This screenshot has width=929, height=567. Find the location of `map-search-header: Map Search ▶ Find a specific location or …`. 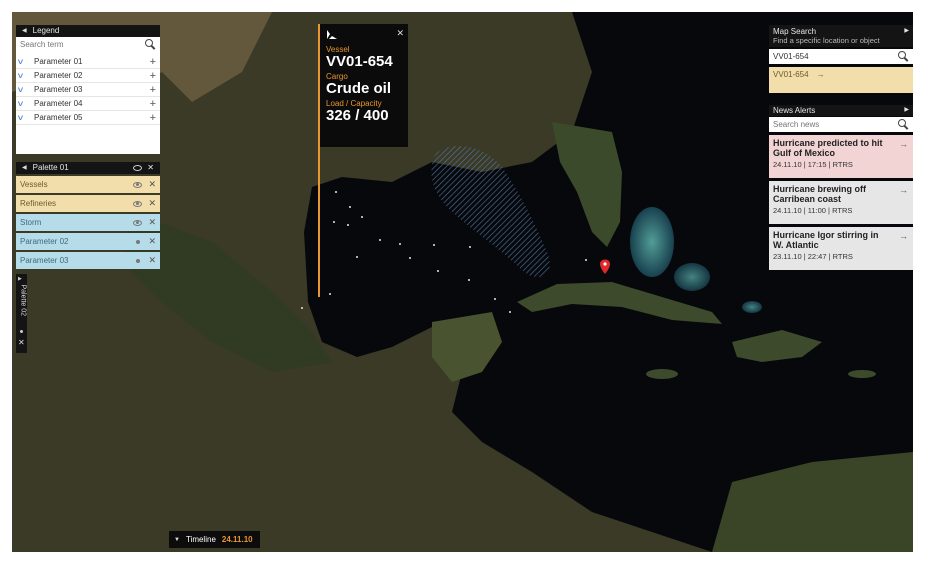

map-search-header: Map Search ▶ Find a specific location or … is located at coordinates (841, 36).